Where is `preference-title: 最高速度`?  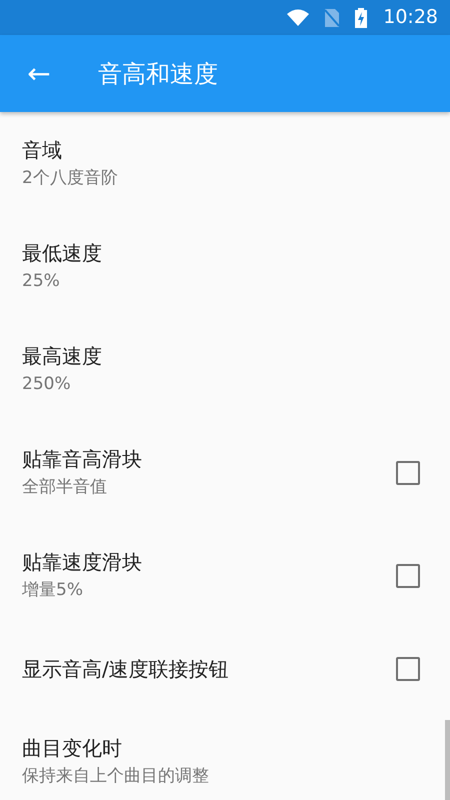 preference-title: 最高速度 is located at coordinates (221, 356).